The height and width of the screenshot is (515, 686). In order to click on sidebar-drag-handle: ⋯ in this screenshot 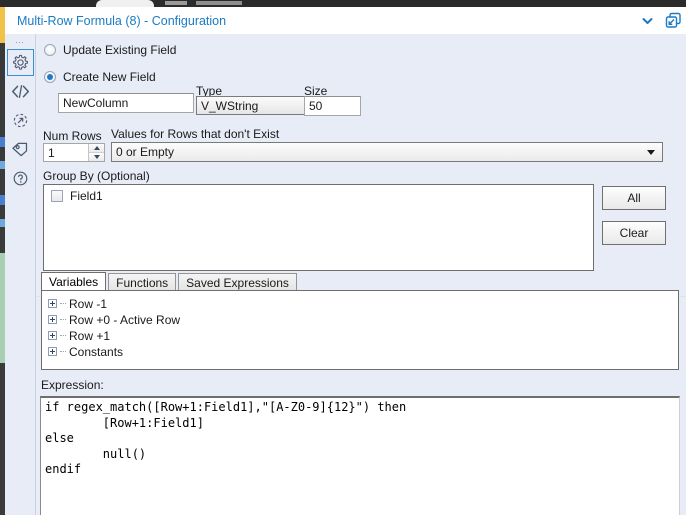, I will do `click(20, 42)`.